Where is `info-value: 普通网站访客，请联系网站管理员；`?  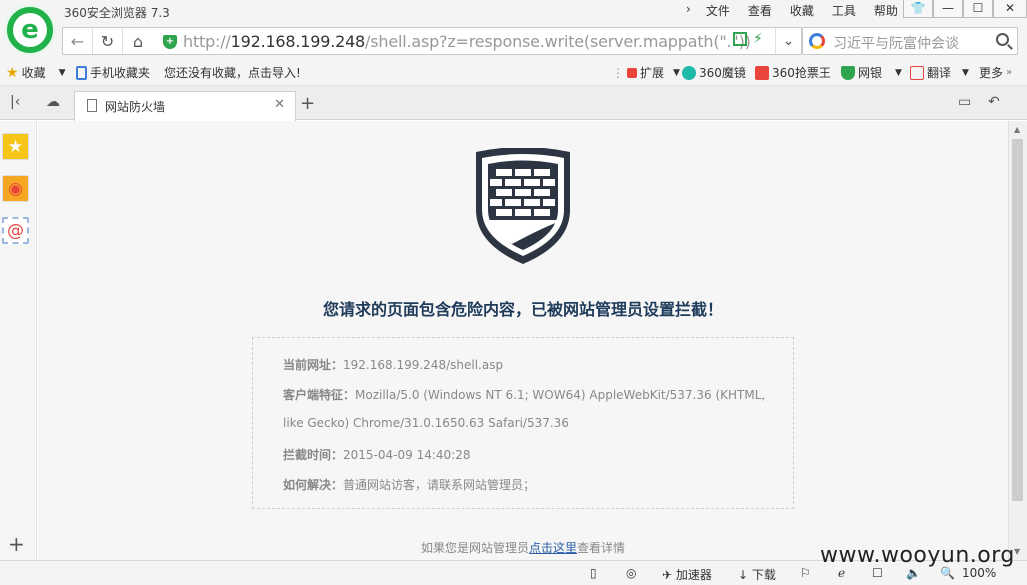 info-value: 普通网站访客，请联系网站管理员； is located at coordinates (439, 485).